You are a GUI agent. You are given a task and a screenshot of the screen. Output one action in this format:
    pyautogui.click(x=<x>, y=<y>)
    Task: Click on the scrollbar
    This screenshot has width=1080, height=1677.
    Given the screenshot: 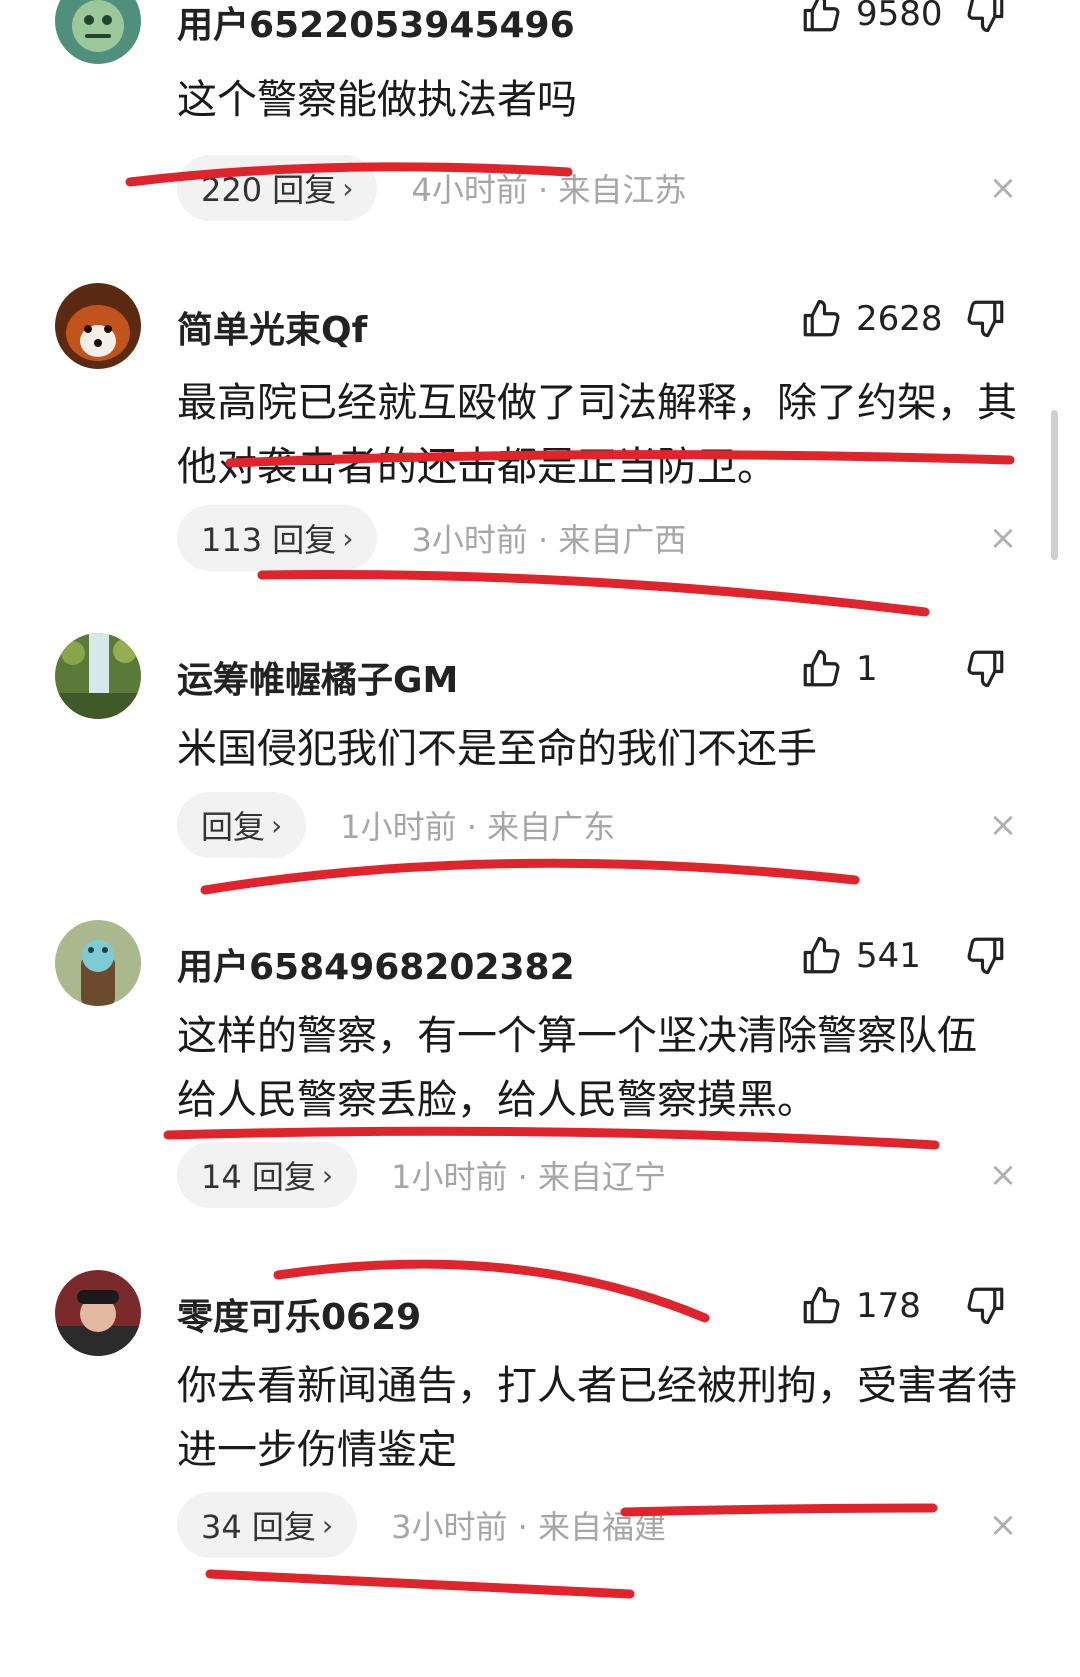 What is the action you would take?
    pyautogui.click(x=1054, y=485)
    